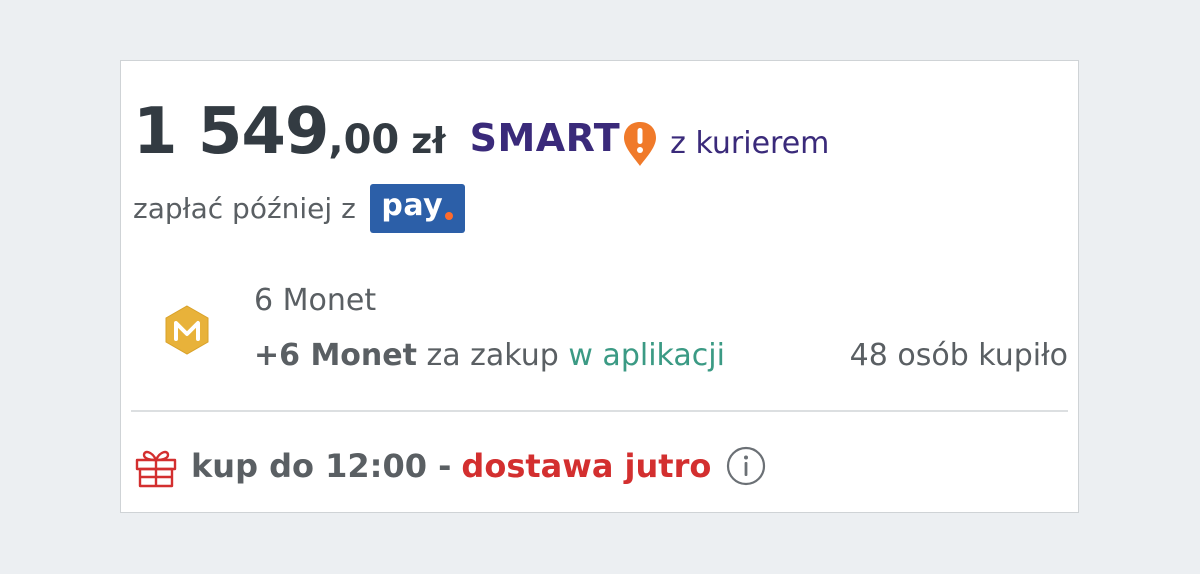 The image size is (1200, 574). Describe the element at coordinates (545, 138) in the screenshot. I see `smart-brand: SMART` at that location.